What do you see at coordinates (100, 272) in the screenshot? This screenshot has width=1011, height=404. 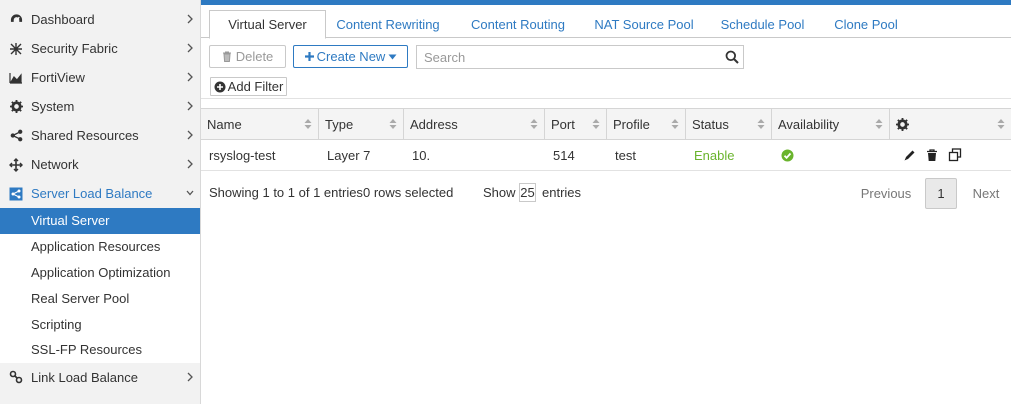 I see `sidebar-subitem-application-optimization: Application Optimization` at bounding box center [100, 272].